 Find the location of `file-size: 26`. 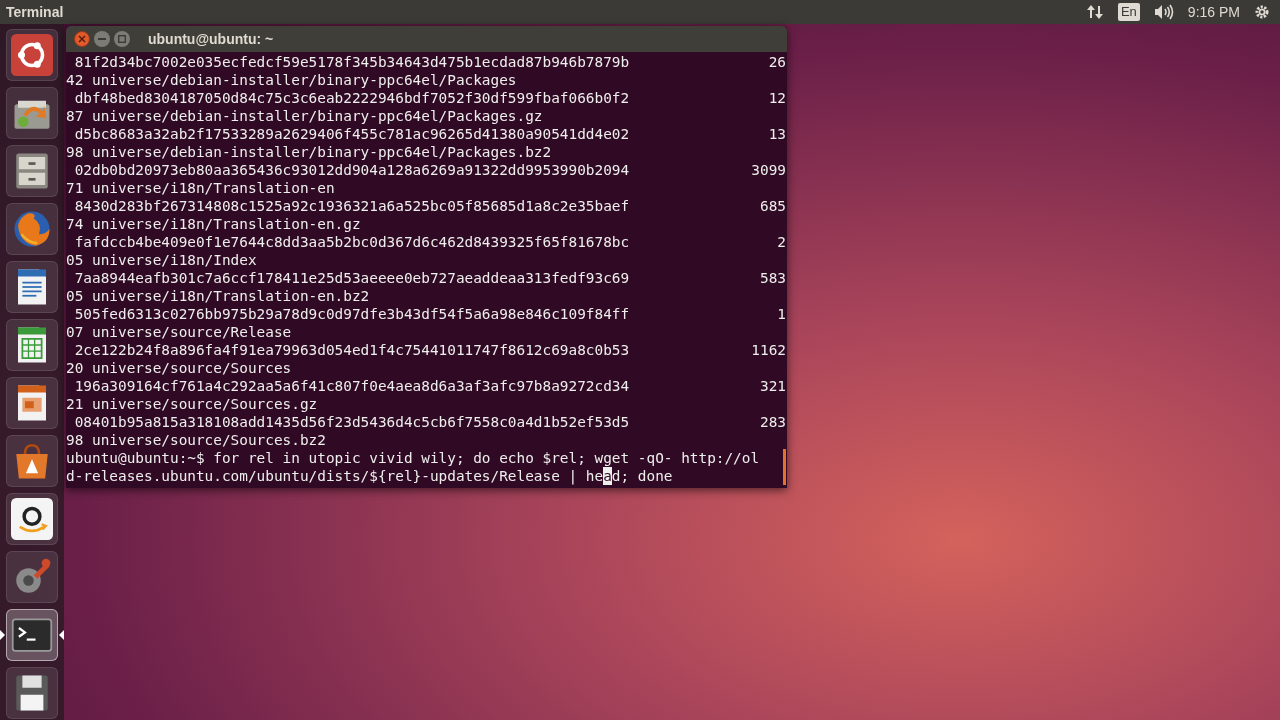

file-size: 26 is located at coordinates (777, 62).